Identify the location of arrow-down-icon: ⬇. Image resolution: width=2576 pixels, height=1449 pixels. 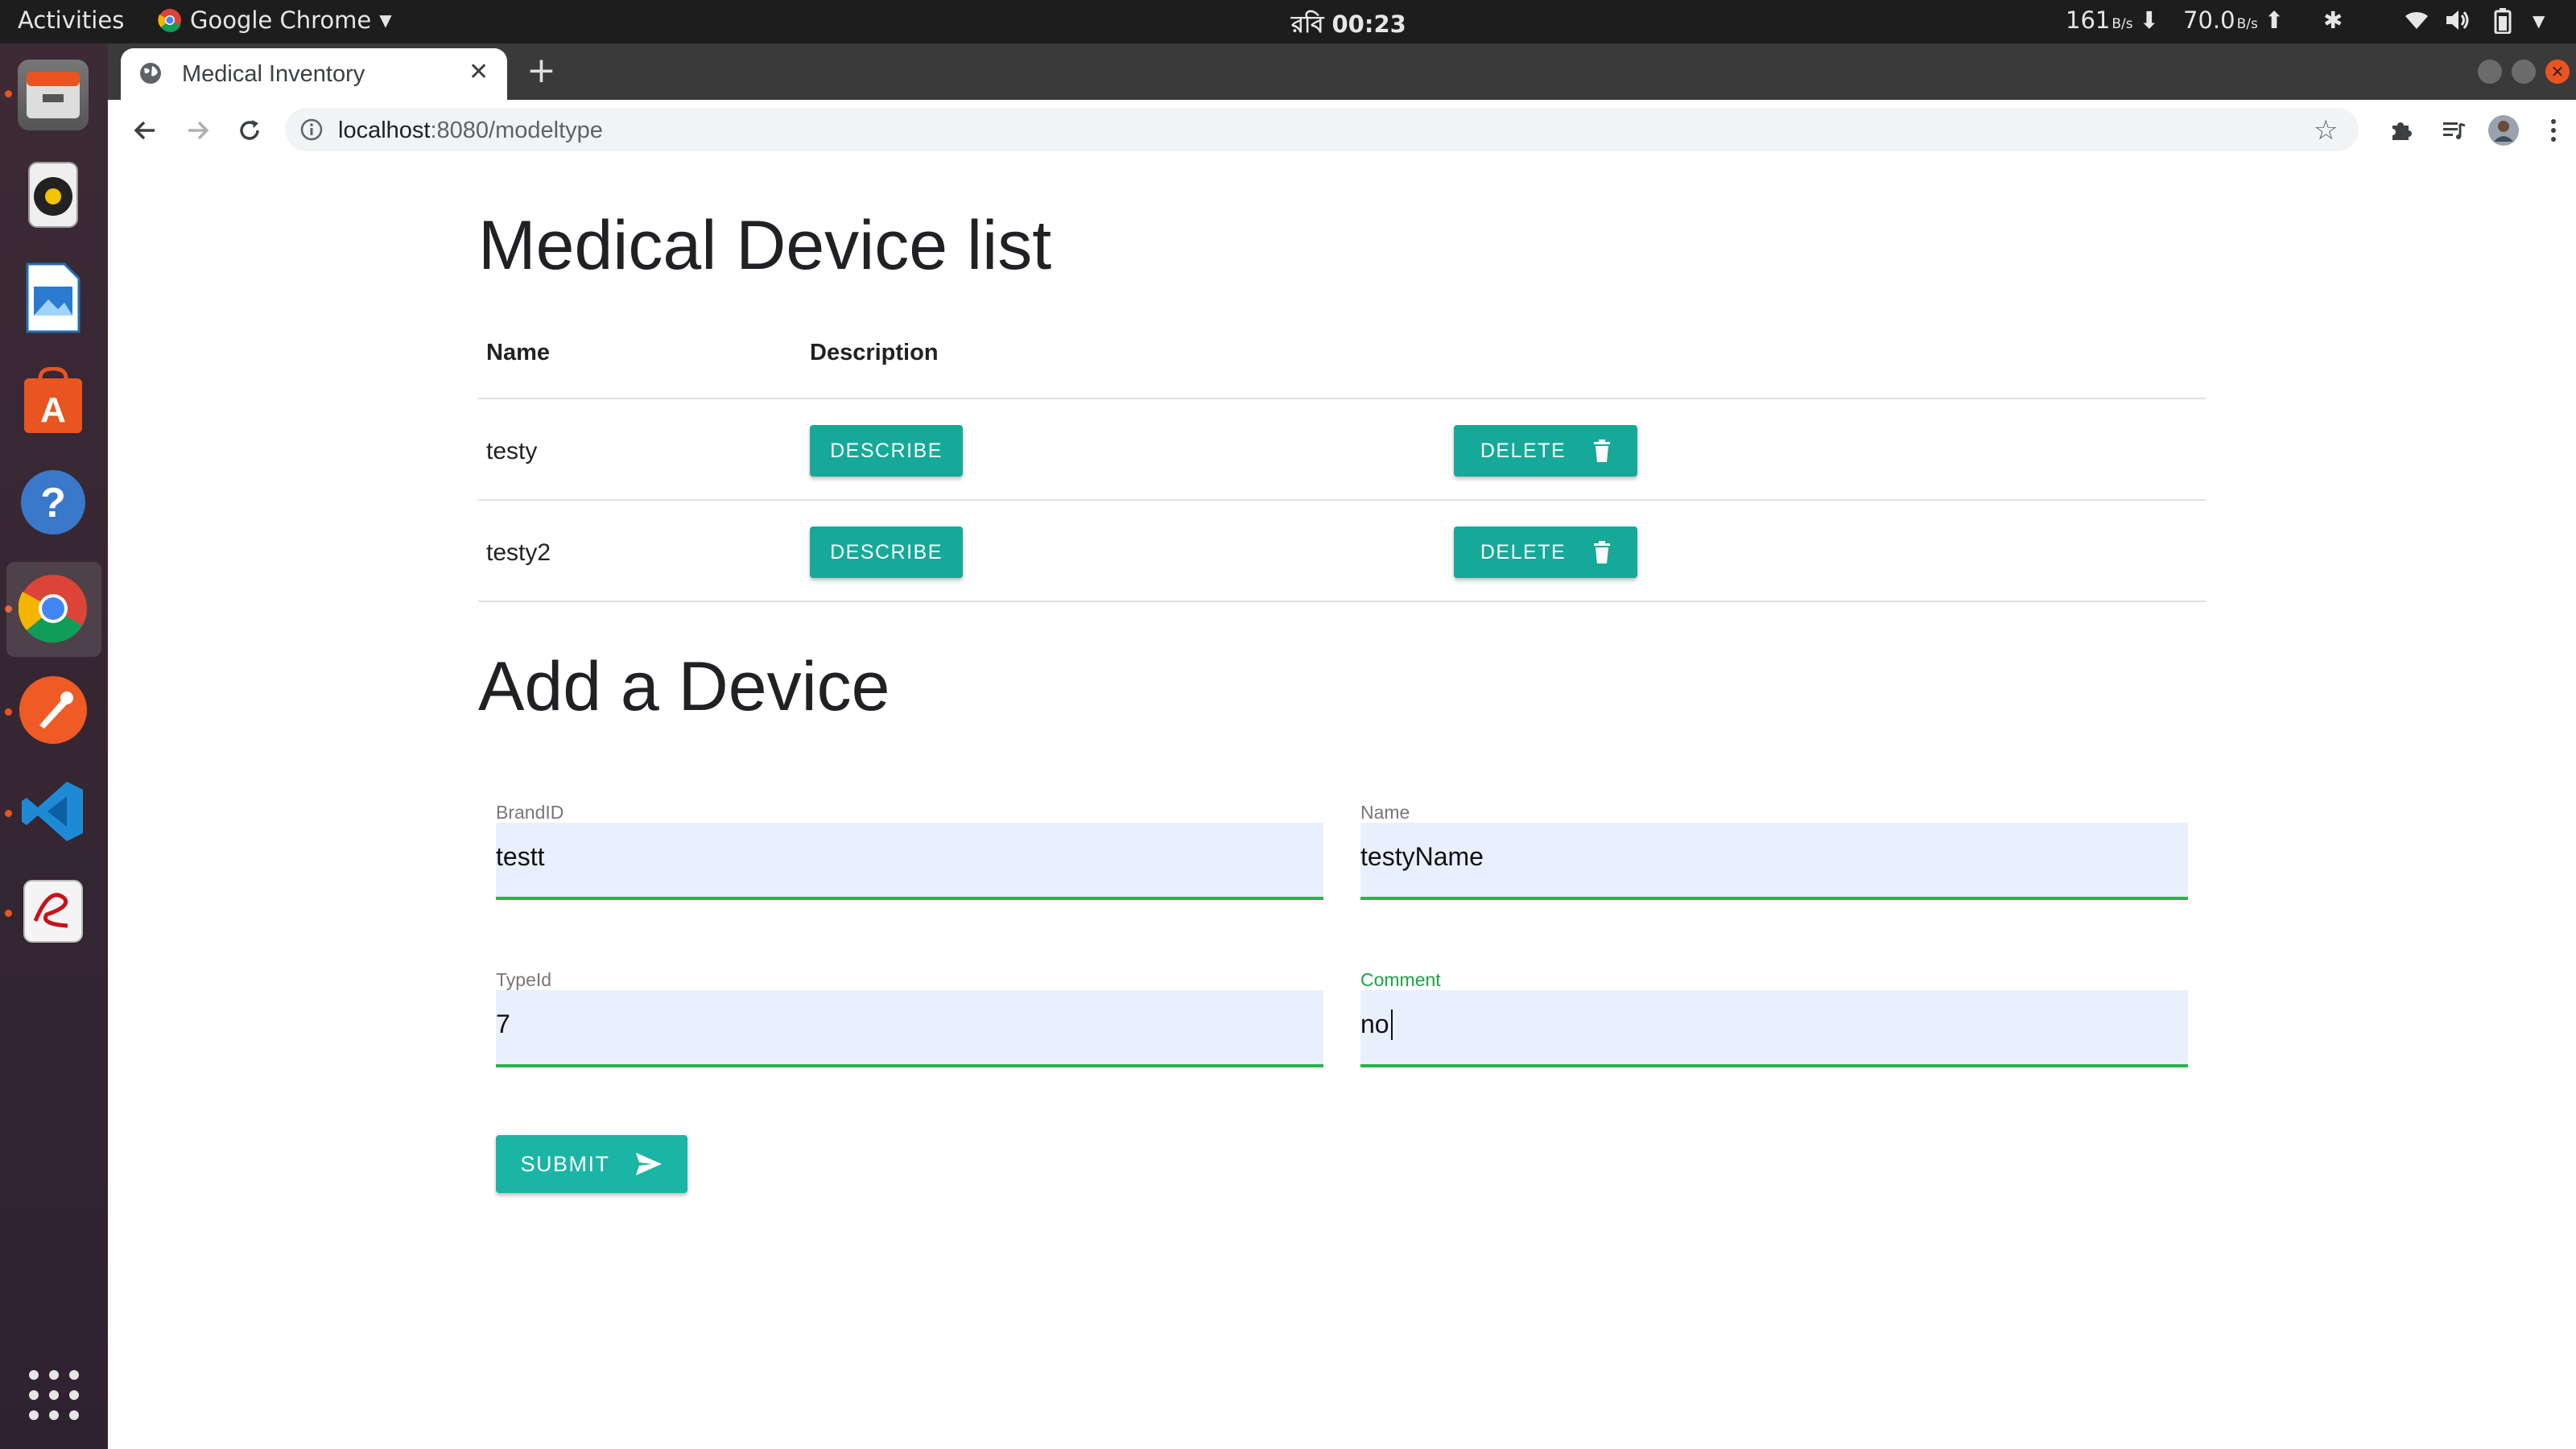
(2149, 20).